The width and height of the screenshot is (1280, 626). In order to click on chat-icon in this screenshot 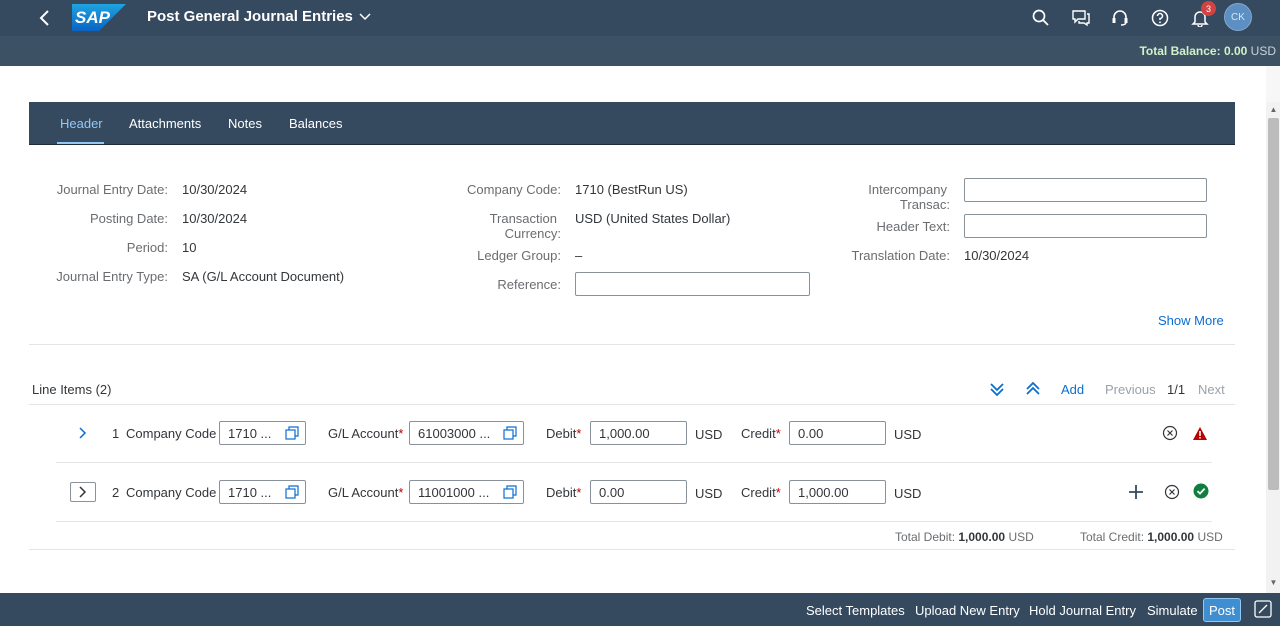, I will do `click(1081, 18)`.